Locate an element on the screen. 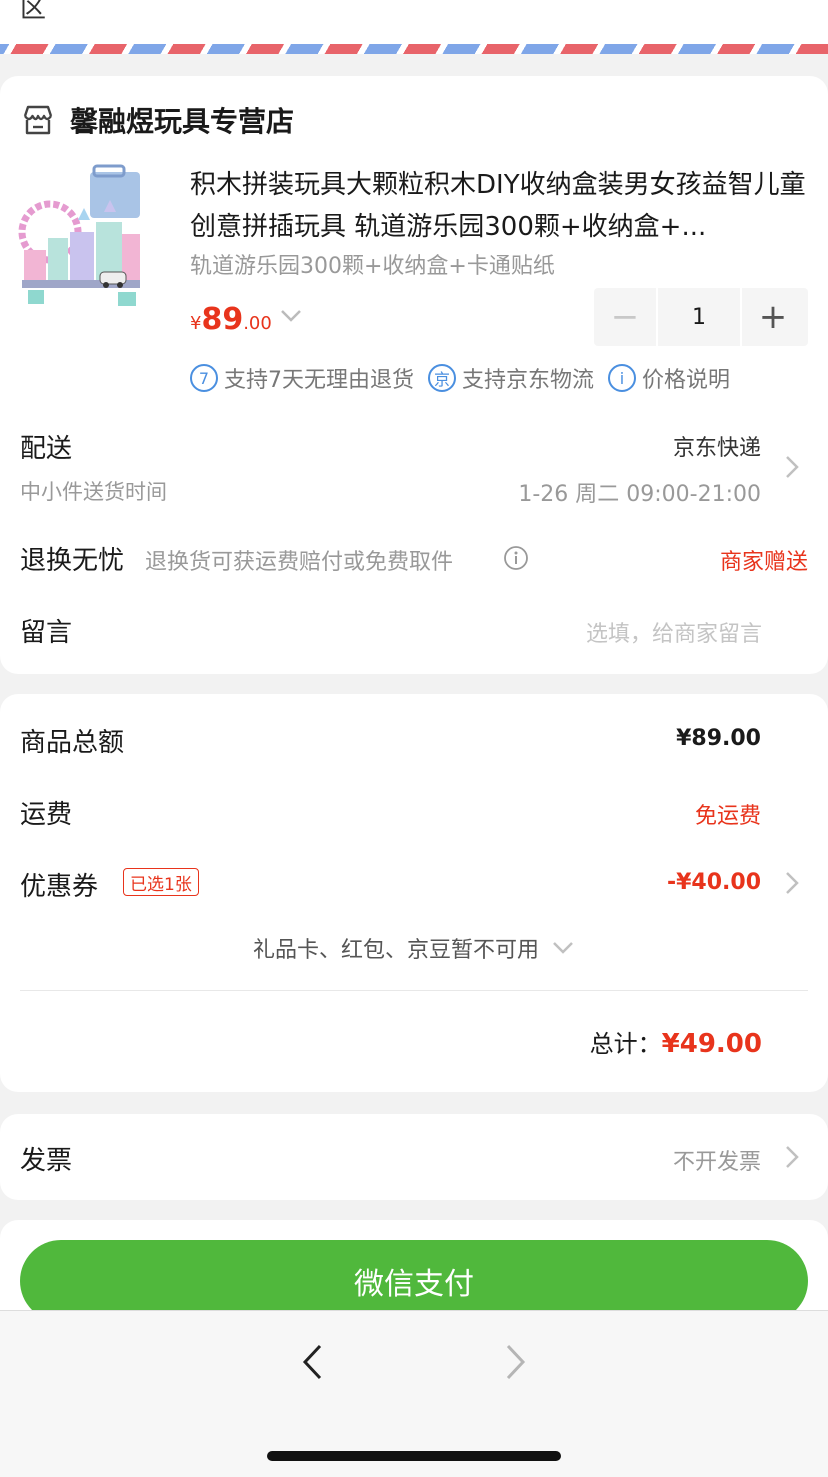 This screenshot has height=1477, width=828. quantity-value: 1 is located at coordinates (699, 317).